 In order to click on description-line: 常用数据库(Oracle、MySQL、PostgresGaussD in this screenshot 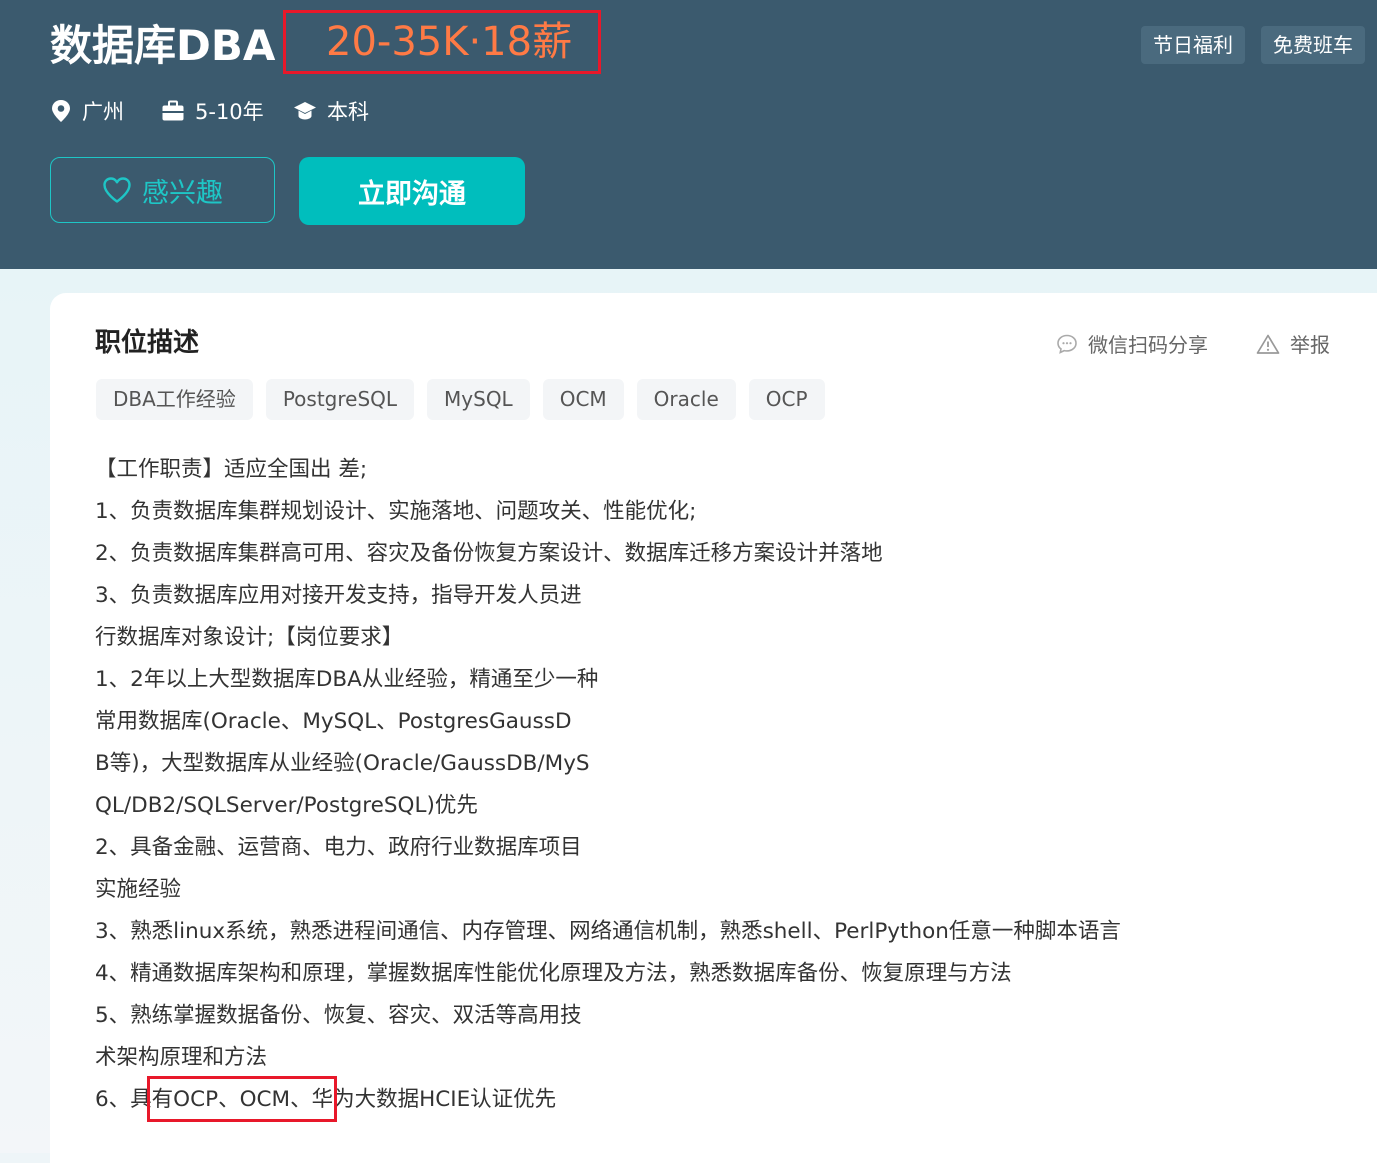, I will do `click(333, 721)`.